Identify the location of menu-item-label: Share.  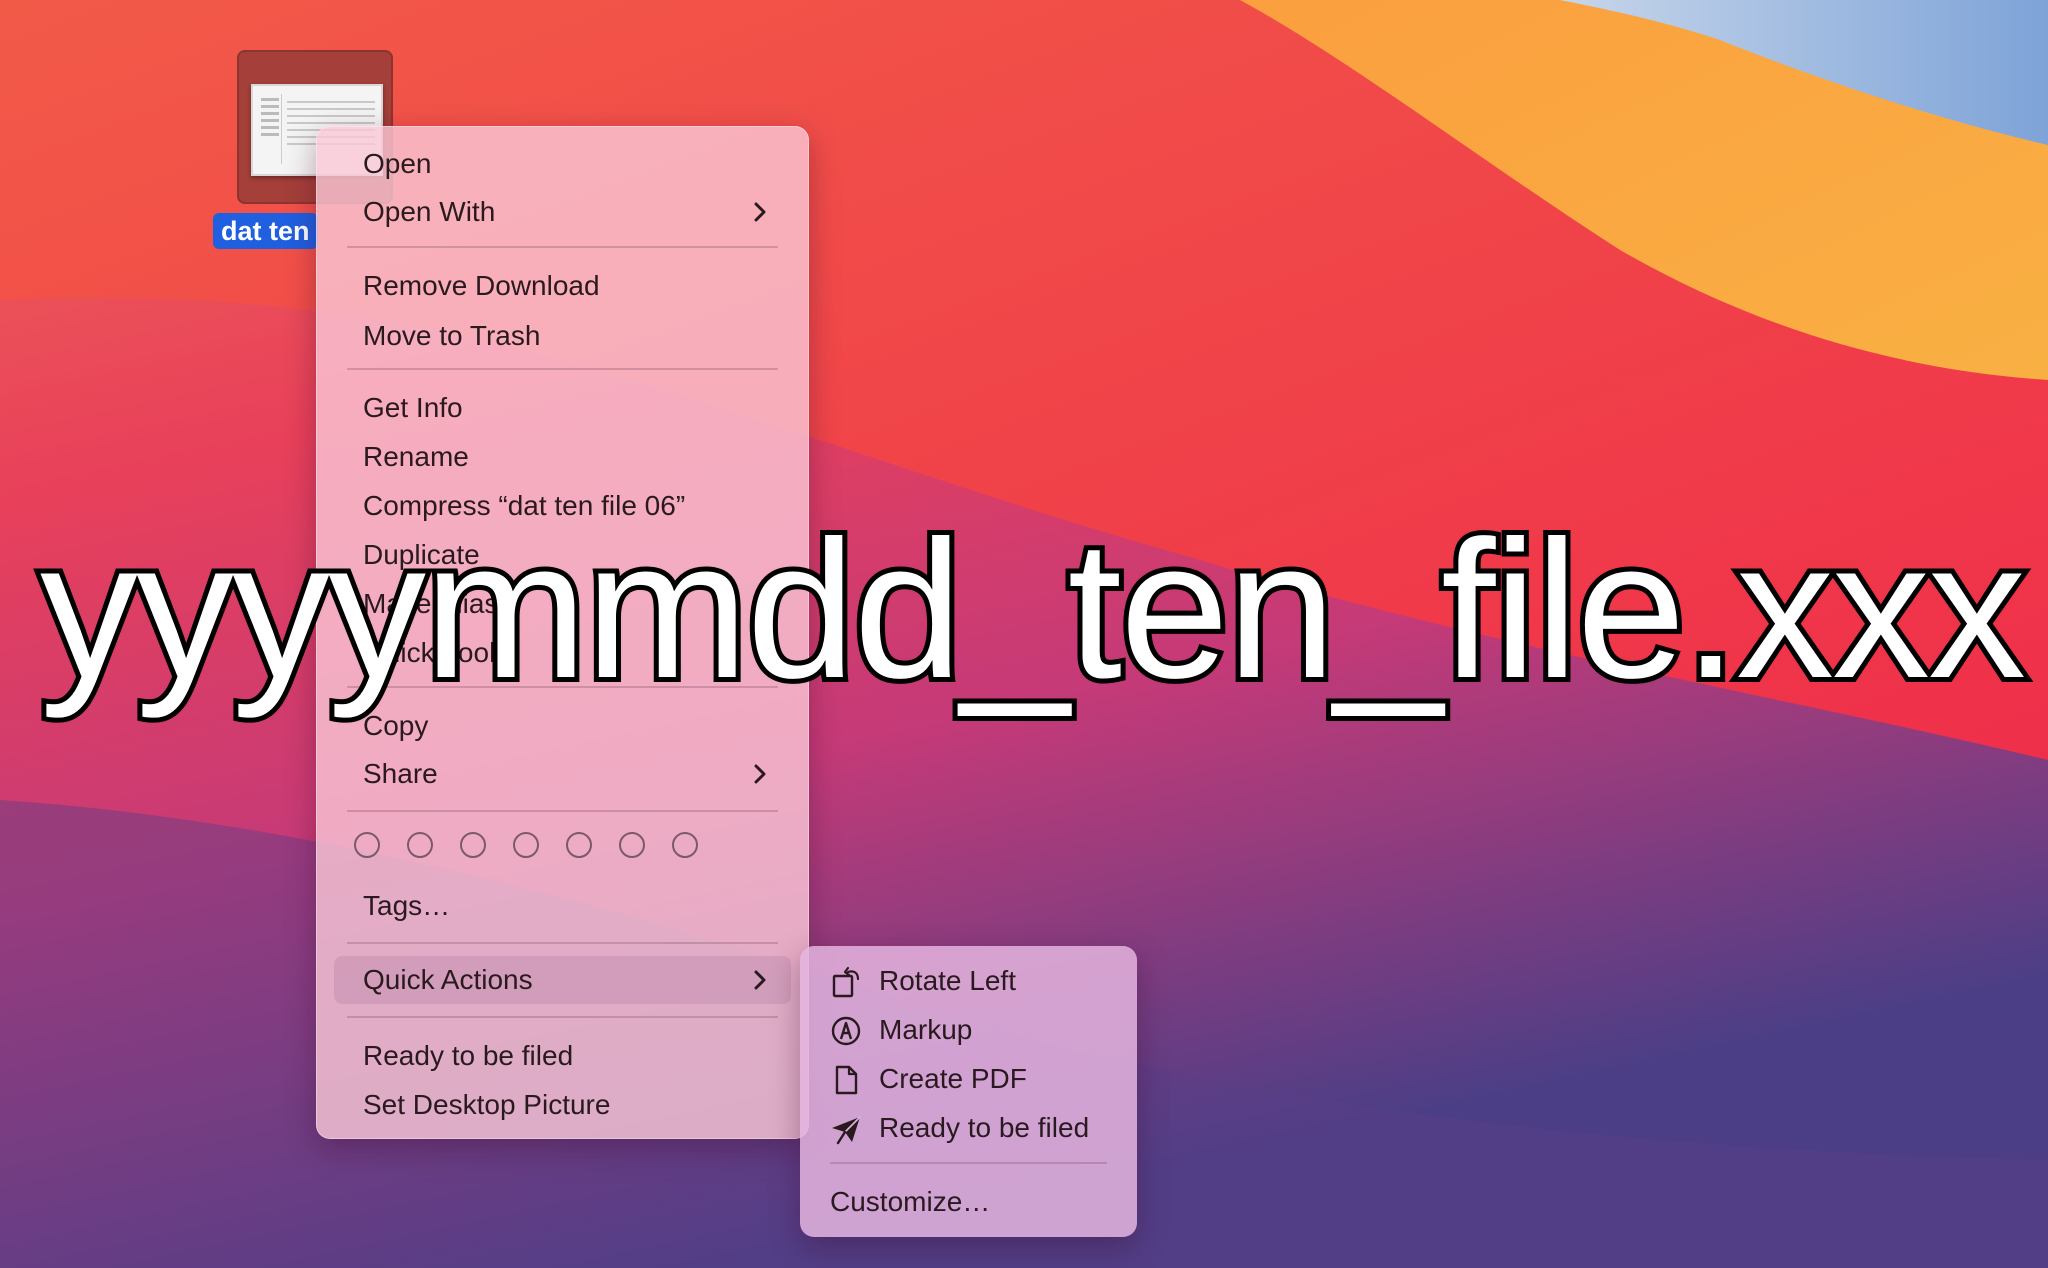
(400, 773).